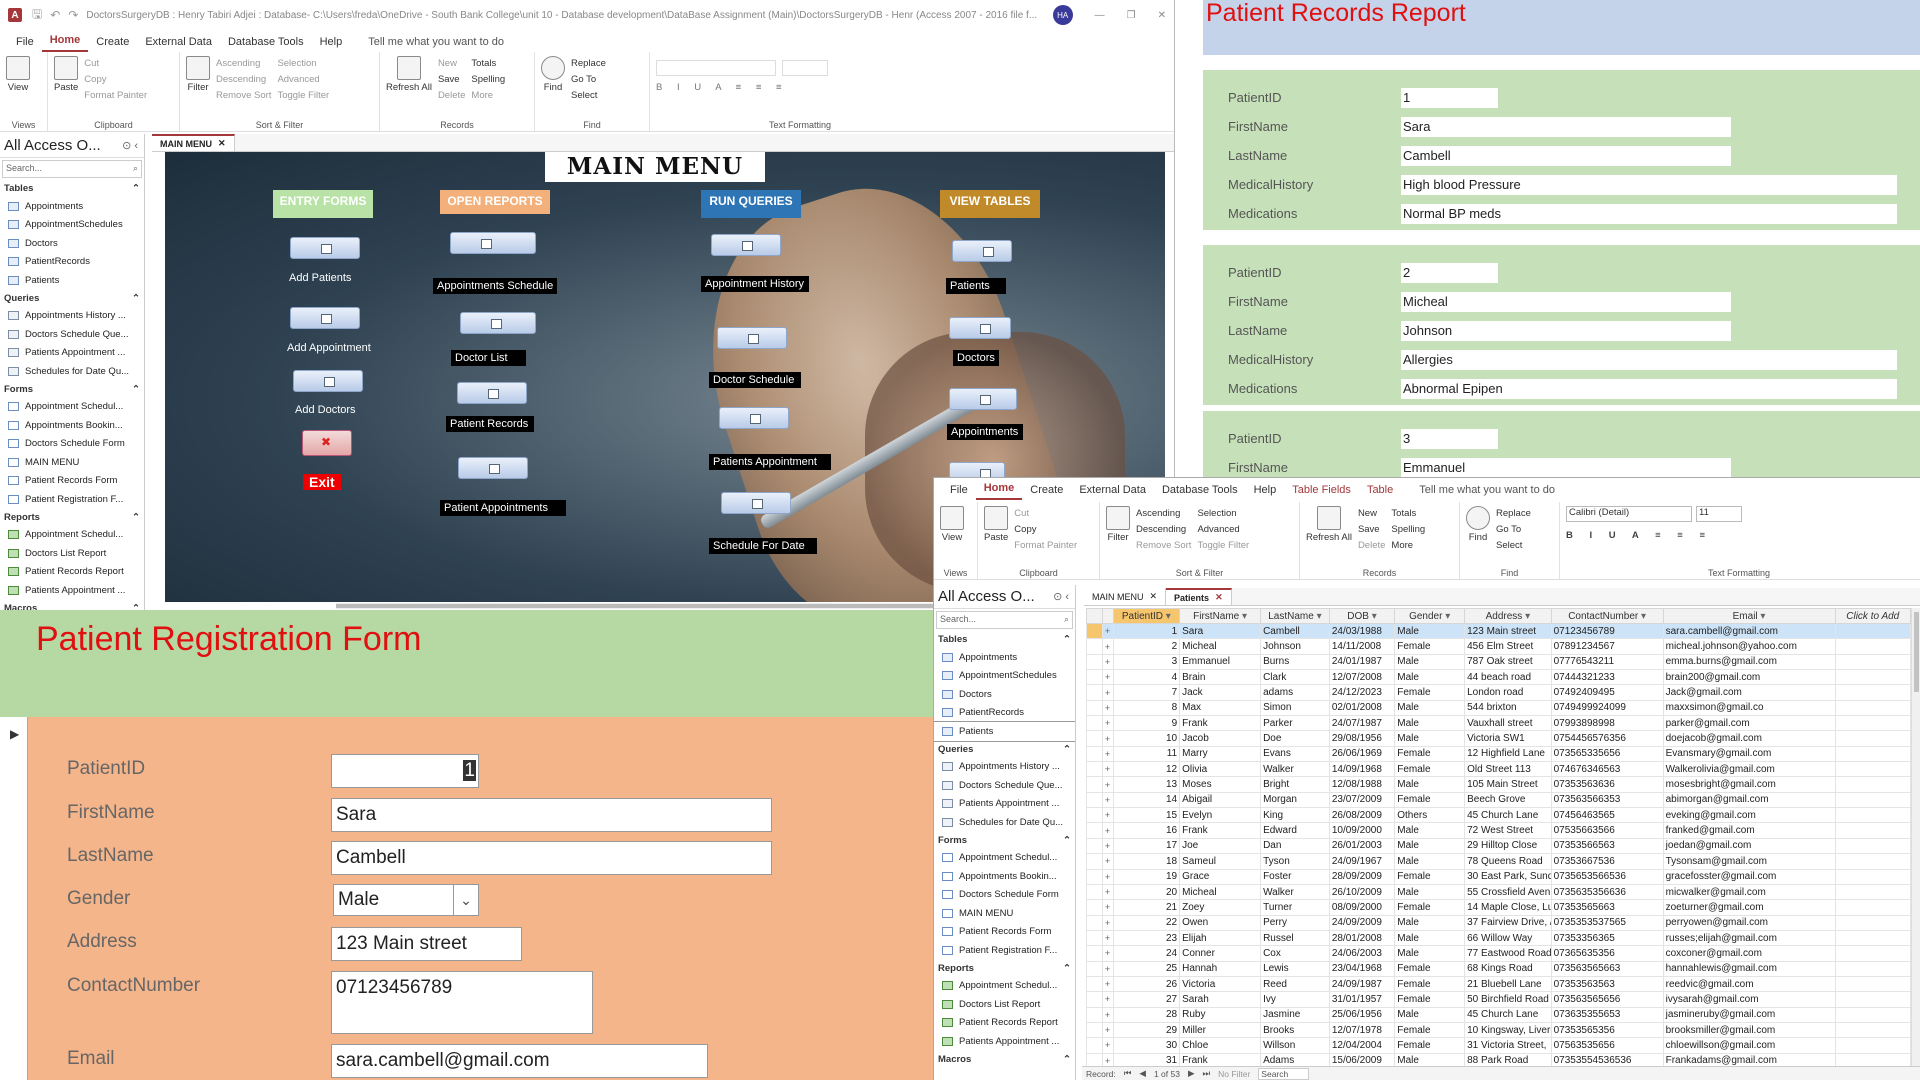 The height and width of the screenshot is (1080, 1920). I want to click on table-cell: jasmineruby@gmail.com, so click(1749, 1014).